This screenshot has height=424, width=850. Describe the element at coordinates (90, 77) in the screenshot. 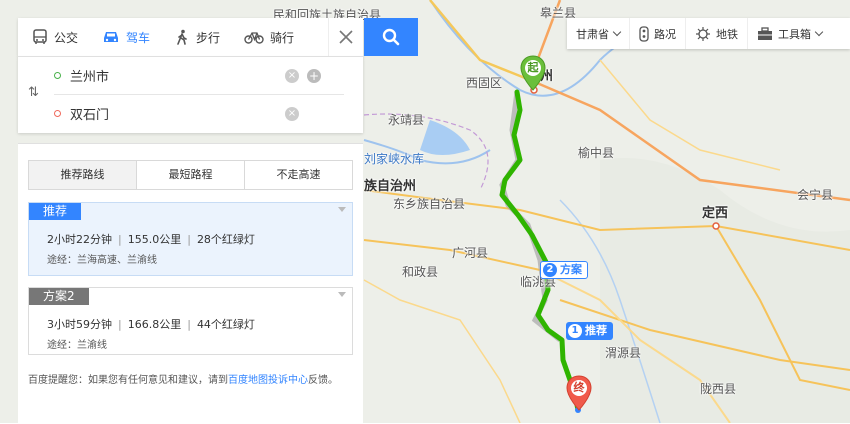

I see `origin-value: 兰州市` at that location.